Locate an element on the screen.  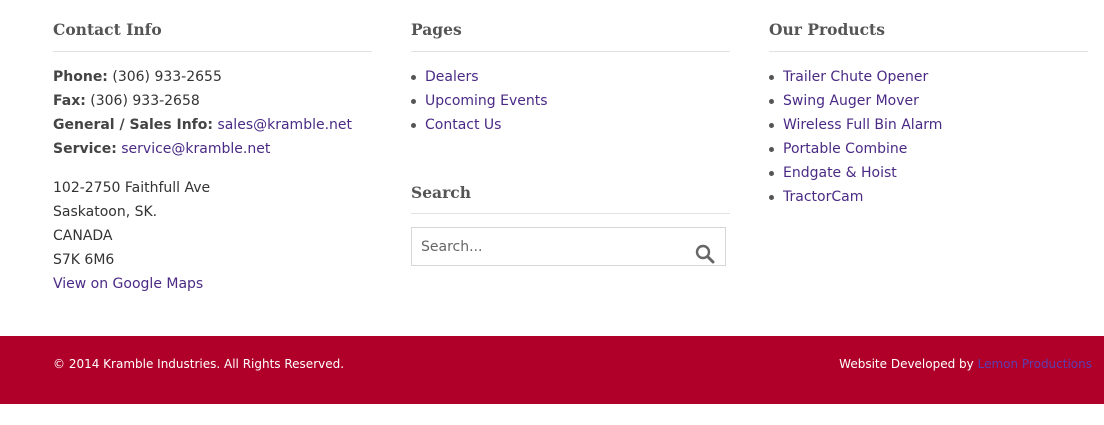
product-link-swing-auger-mover: Swing Auger Mover is located at coordinates (851, 101).